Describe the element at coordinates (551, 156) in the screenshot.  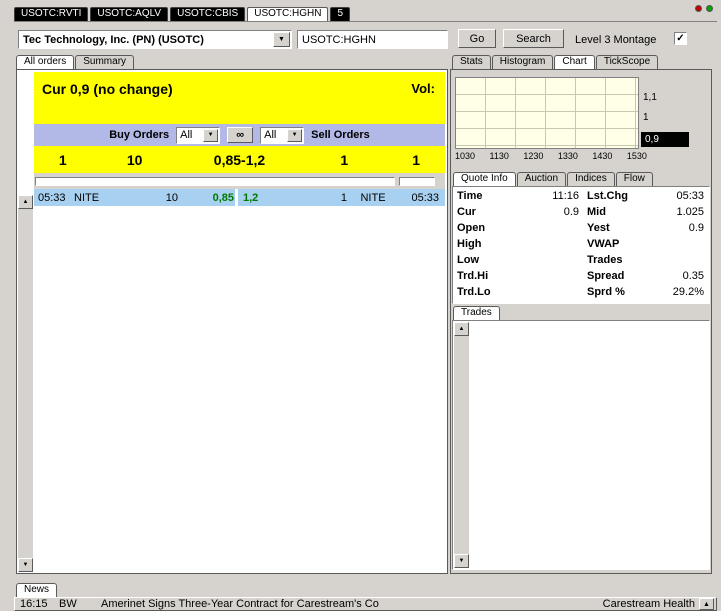
I see `x-axis-labels: 1030 1130 1230 1330 1430 1530` at that location.